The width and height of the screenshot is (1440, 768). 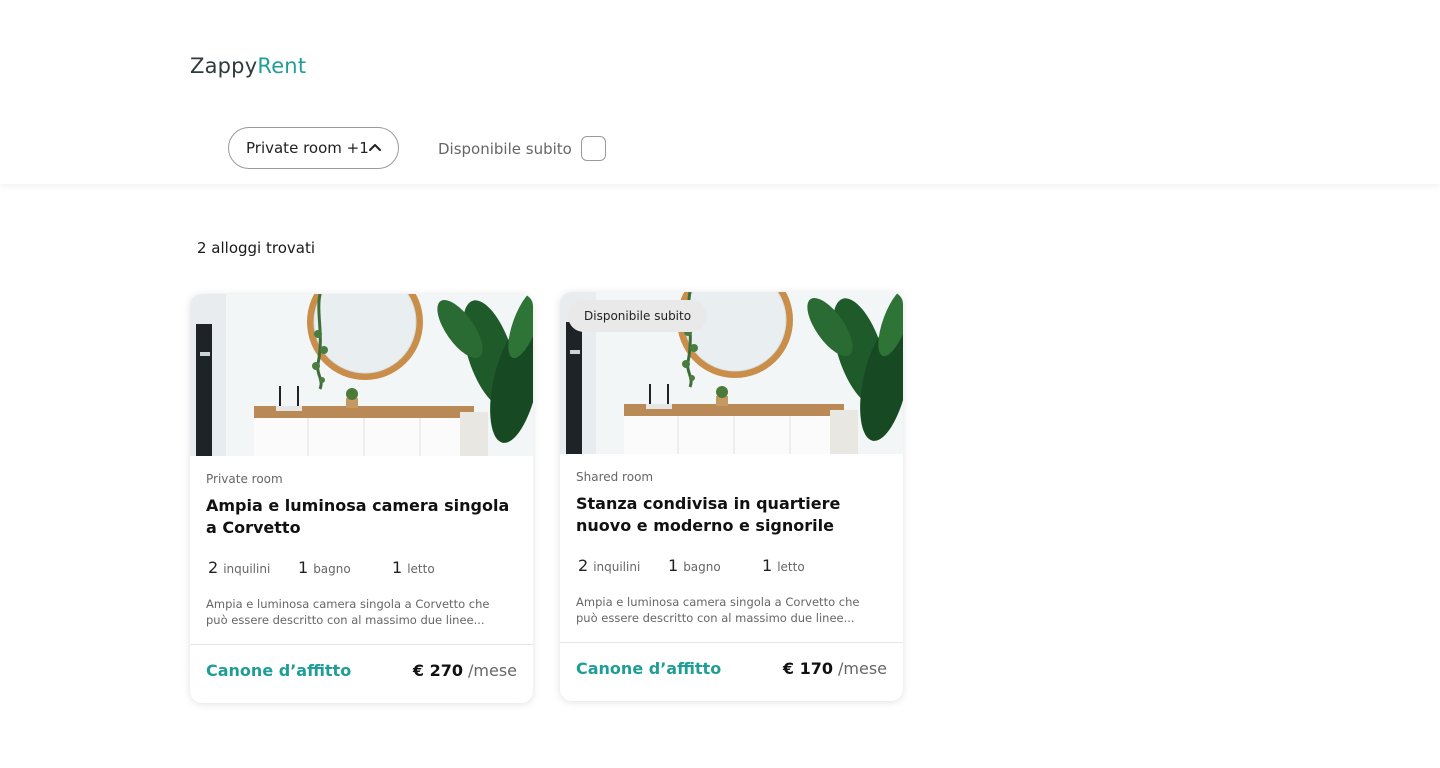 I want to click on price-amount: € 170, so click(x=807, y=668).